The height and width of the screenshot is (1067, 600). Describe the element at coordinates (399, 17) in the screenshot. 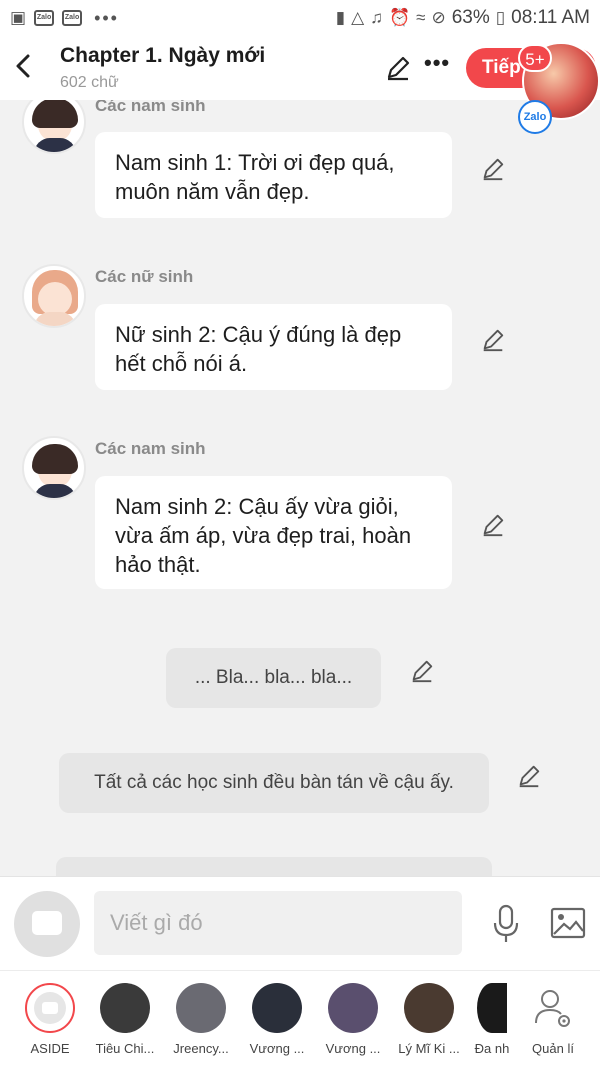

I see `alarm-icon: ⏰` at that location.